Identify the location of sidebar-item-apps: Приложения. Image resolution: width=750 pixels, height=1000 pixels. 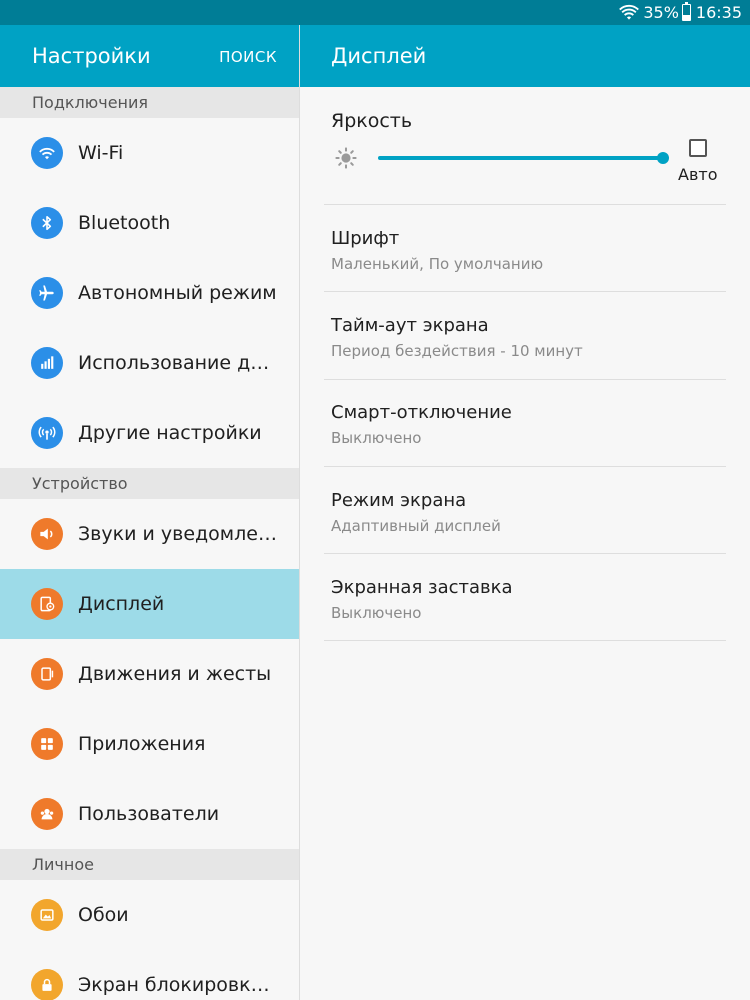
(149, 744).